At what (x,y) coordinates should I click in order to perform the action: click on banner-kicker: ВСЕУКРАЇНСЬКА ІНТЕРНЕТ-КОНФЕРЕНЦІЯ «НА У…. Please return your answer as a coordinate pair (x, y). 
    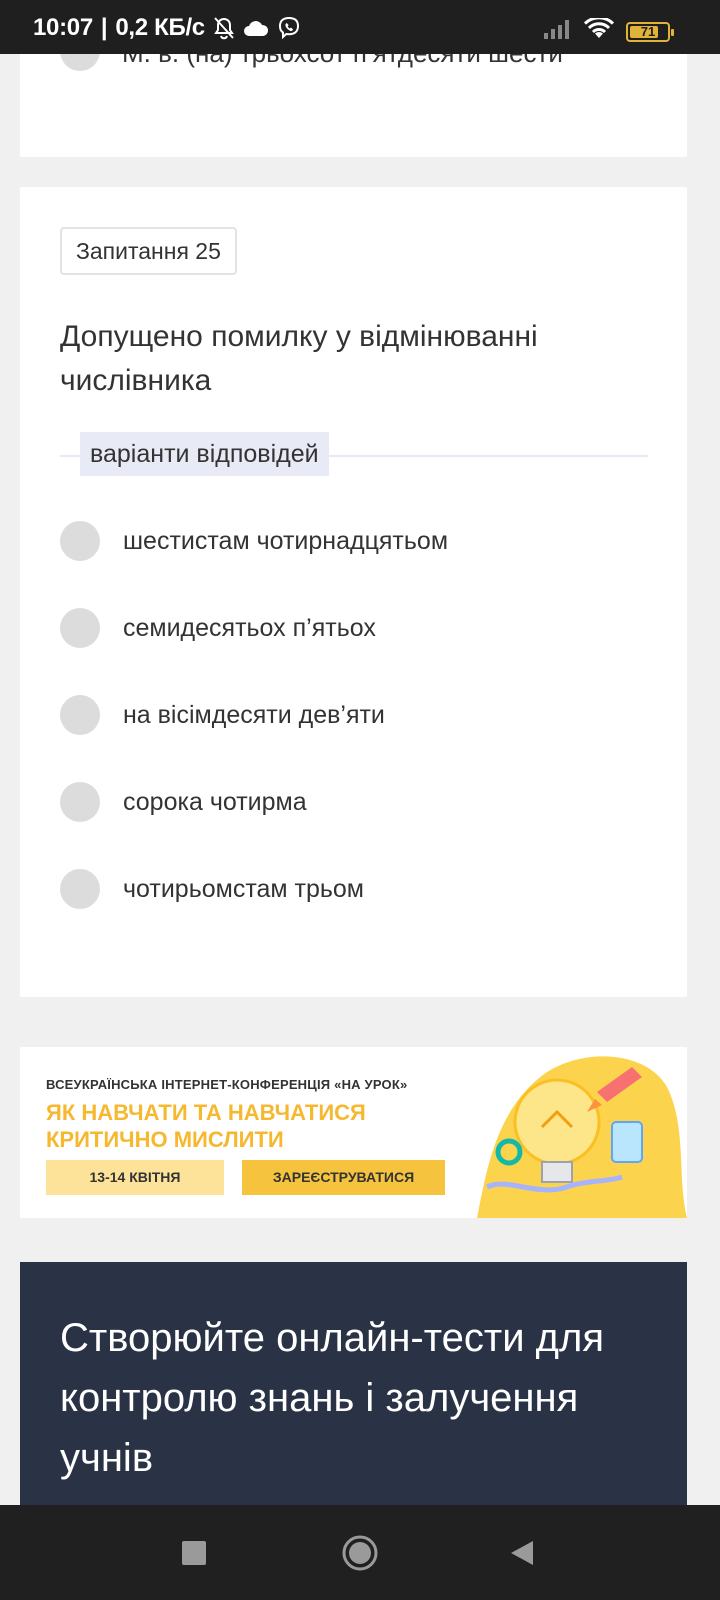
    Looking at the image, I should click on (227, 1084).